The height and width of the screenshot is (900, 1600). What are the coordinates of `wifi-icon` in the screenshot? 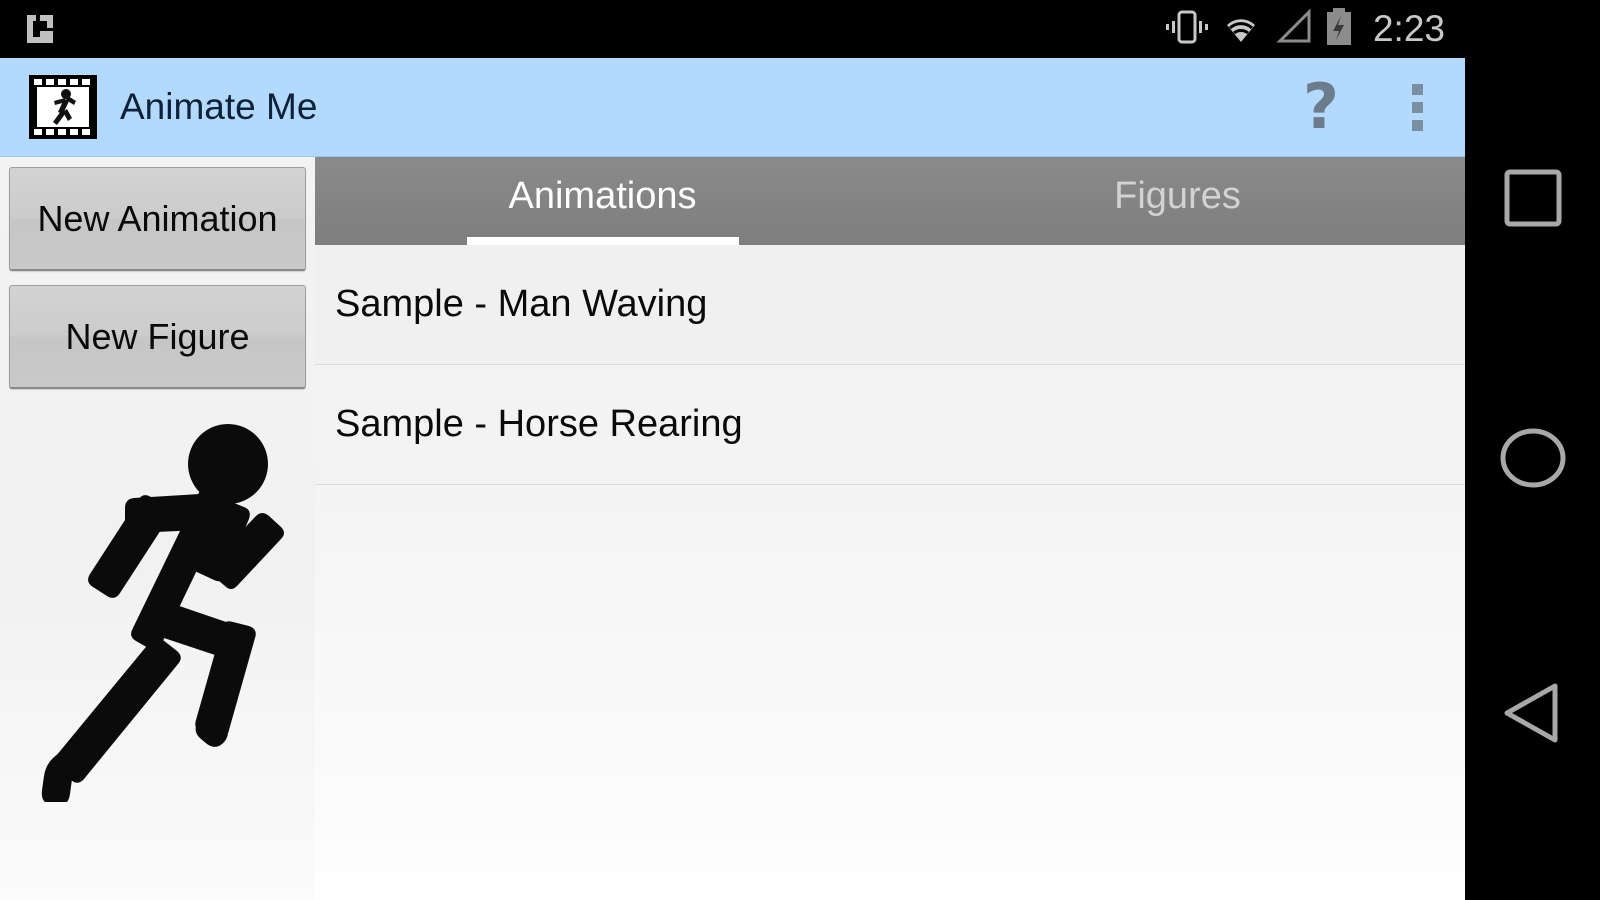 It's located at (1241, 29).